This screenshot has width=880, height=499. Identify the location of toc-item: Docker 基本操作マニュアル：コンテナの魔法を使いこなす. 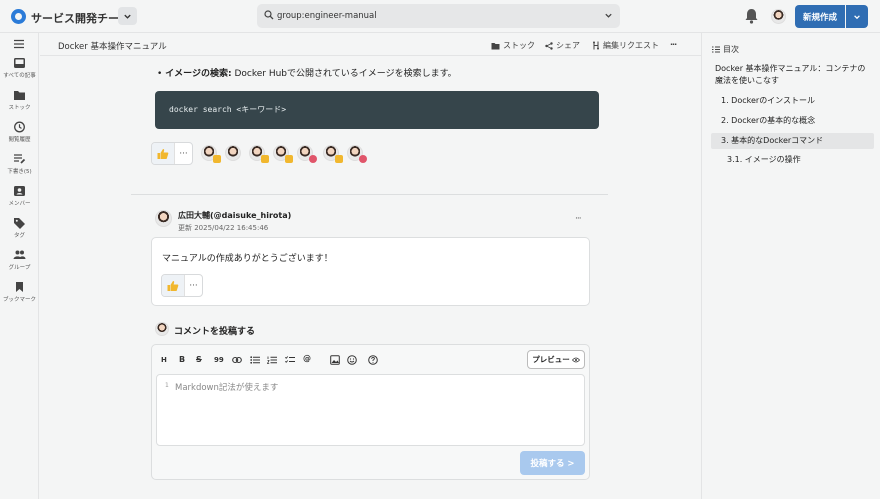
(792, 75).